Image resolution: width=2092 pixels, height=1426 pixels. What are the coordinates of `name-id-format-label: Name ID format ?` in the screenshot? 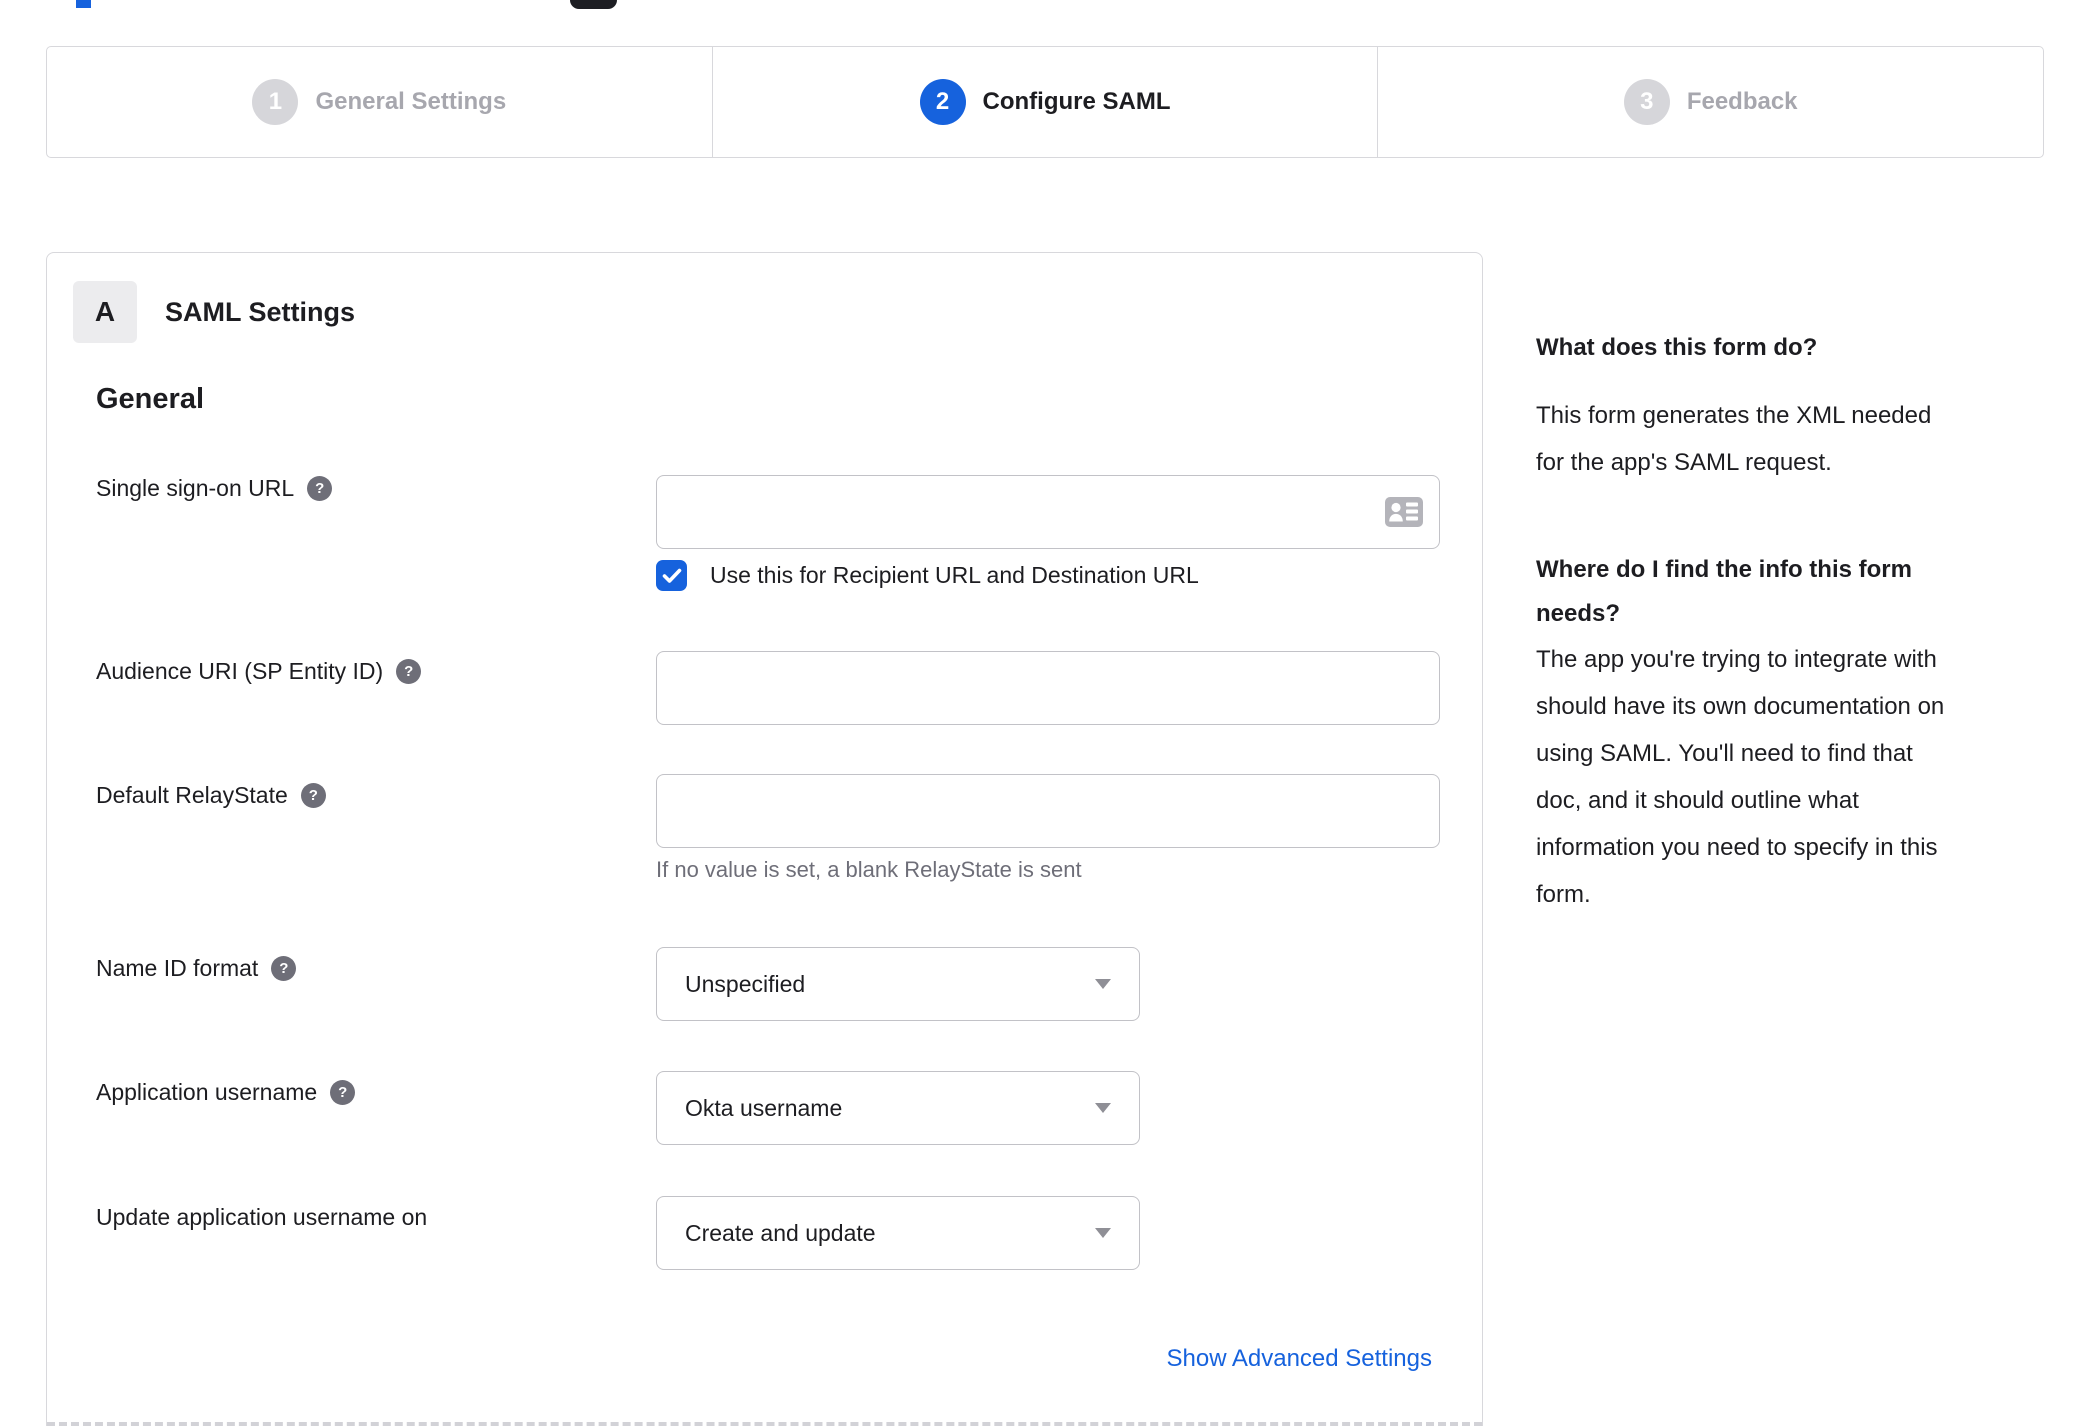 It's located at (196, 968).